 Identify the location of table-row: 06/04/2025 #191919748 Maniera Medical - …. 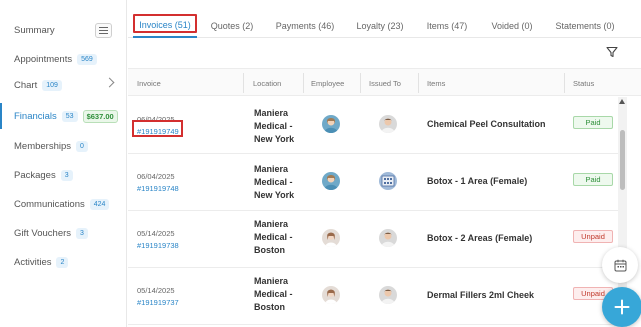
(373, 182).